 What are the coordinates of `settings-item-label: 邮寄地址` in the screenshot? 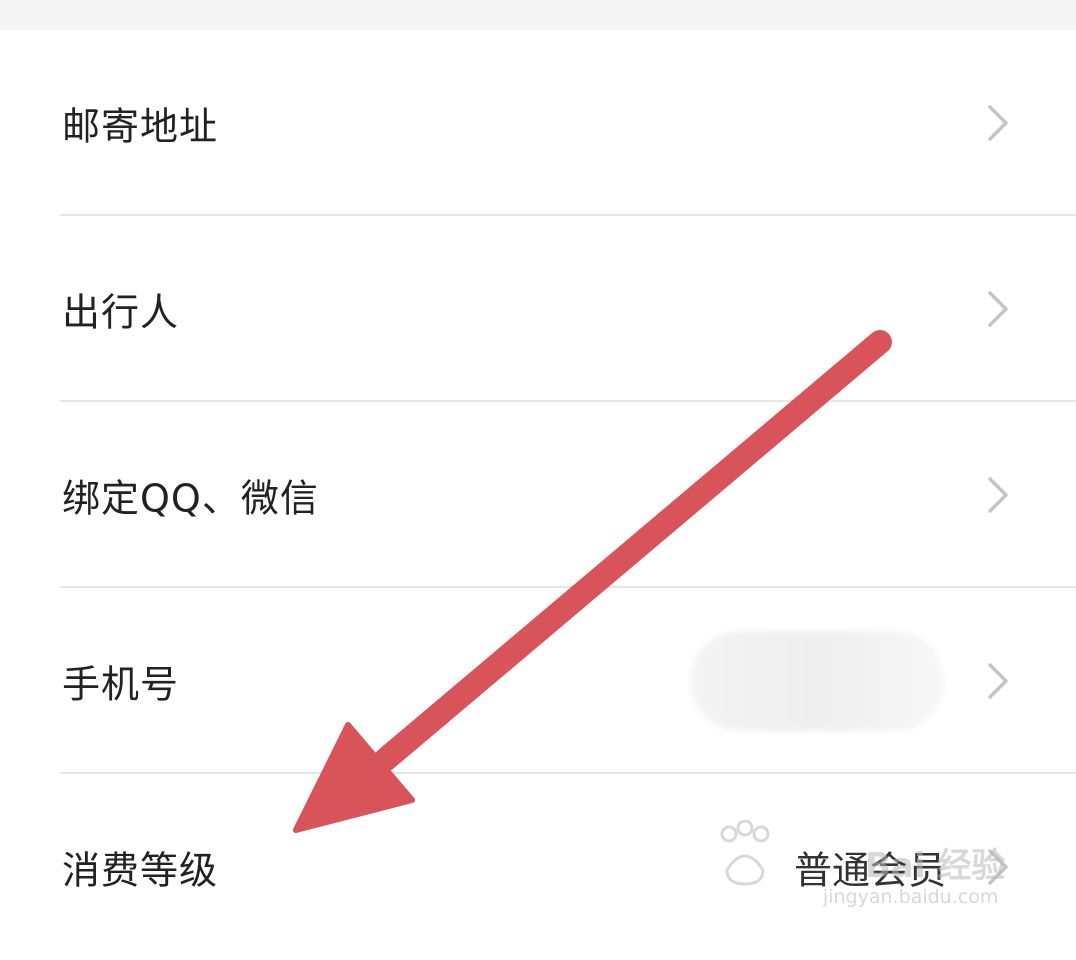 It's located at (140, 126).